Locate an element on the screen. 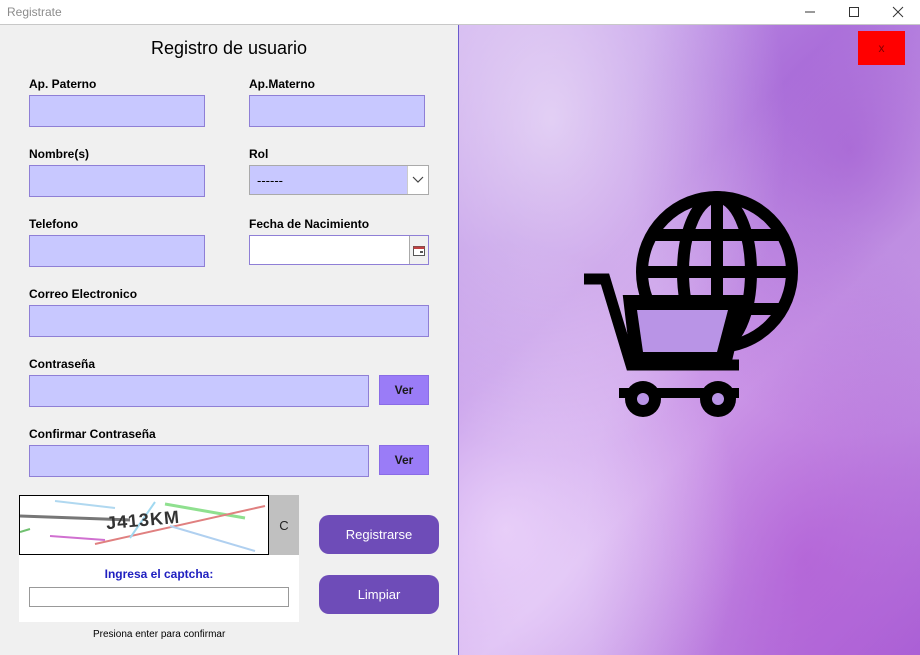 The width and height of the screenshot is (920, 655). fecha-label: Fecha de Nacimiento is located at coordinates (309, 224).